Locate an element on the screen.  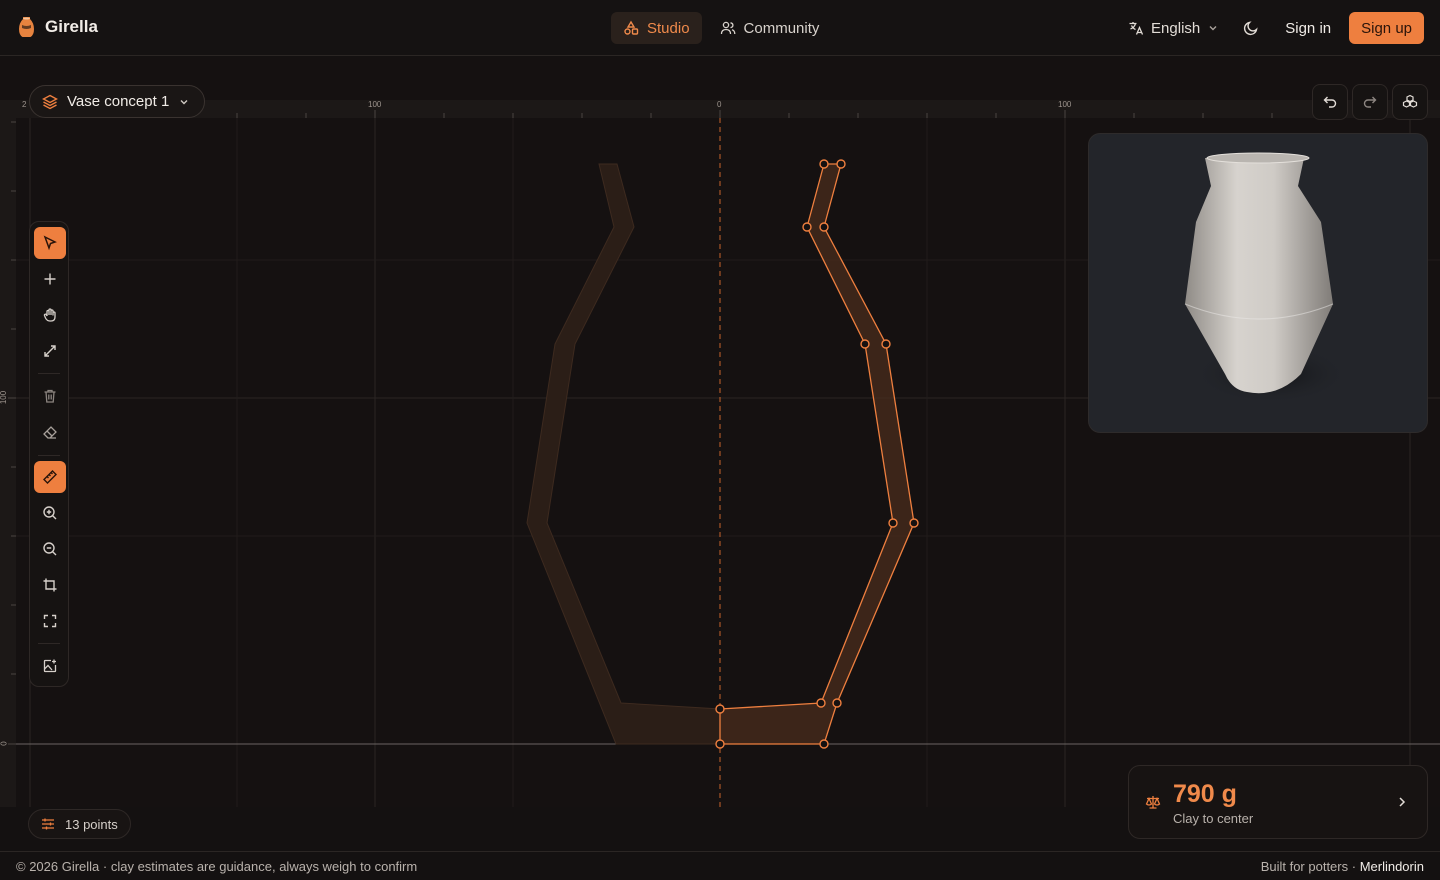
clay-estimate-card: 790 g Clay to center is located at coordinates (1278, 802).